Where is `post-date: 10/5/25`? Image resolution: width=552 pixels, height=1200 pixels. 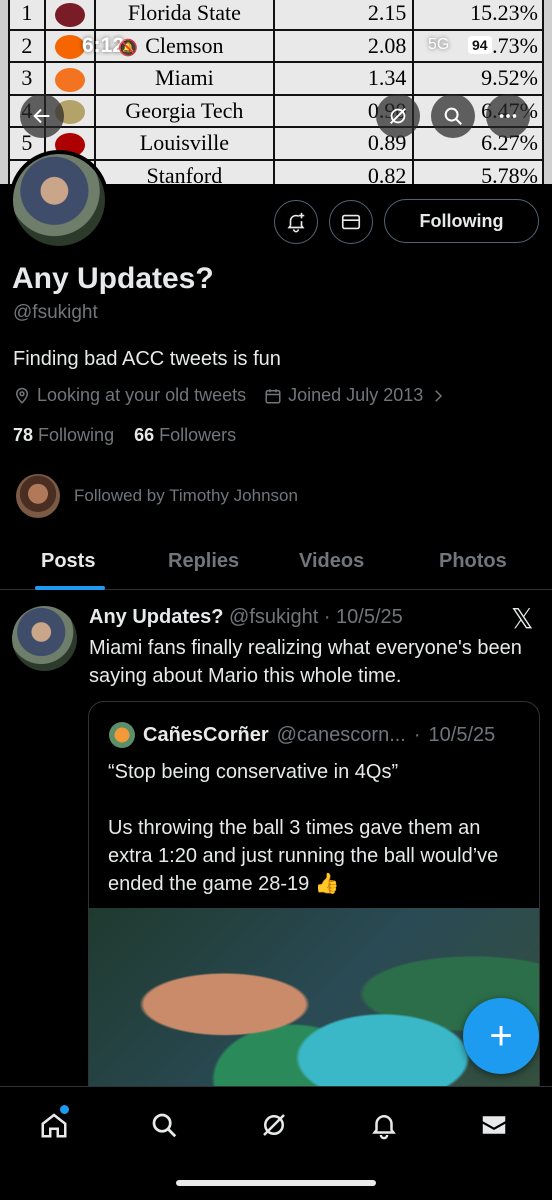 post-date: 10/5/25 is located at coordinates (369, 617).